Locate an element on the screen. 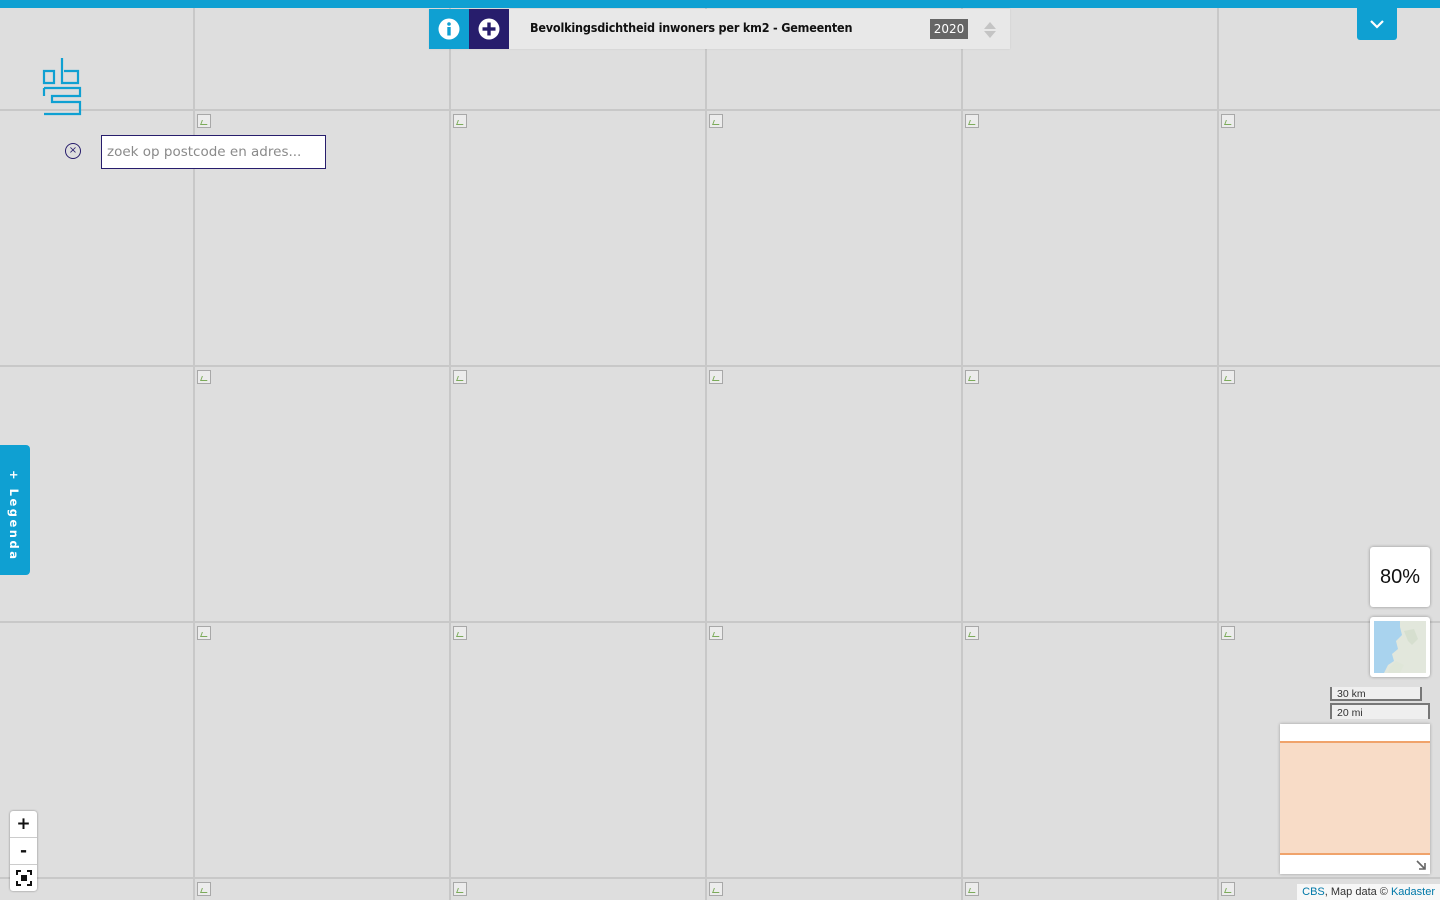 This screenshot has height=900, width=1440. basemap-switcher is located at coordinates (1400, 647).